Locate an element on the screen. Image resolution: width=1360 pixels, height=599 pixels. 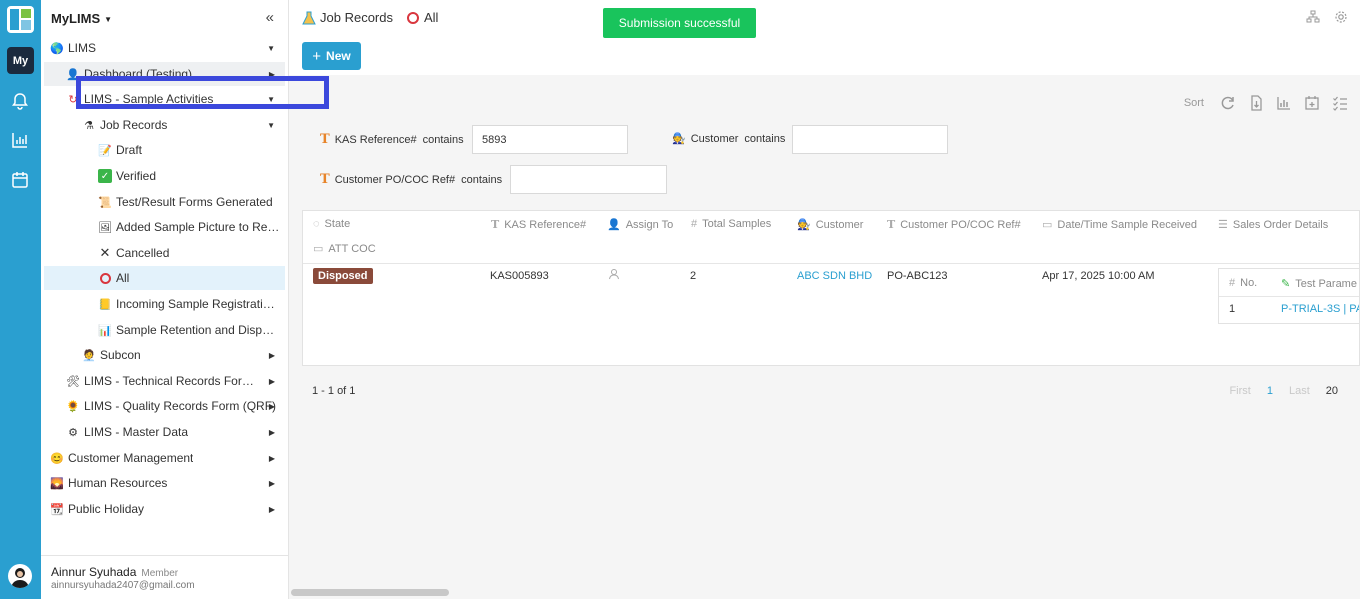
workspace-title: MyLIMS is located at coordinates (76, 18).